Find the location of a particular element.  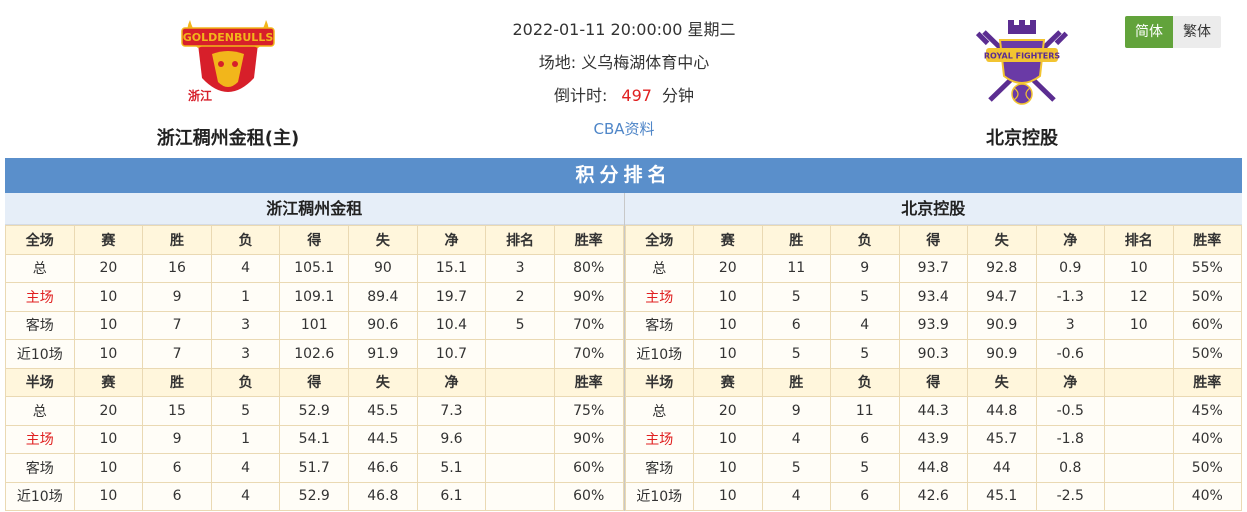

table-cell: 12 is located at coordinates (1139, 297).